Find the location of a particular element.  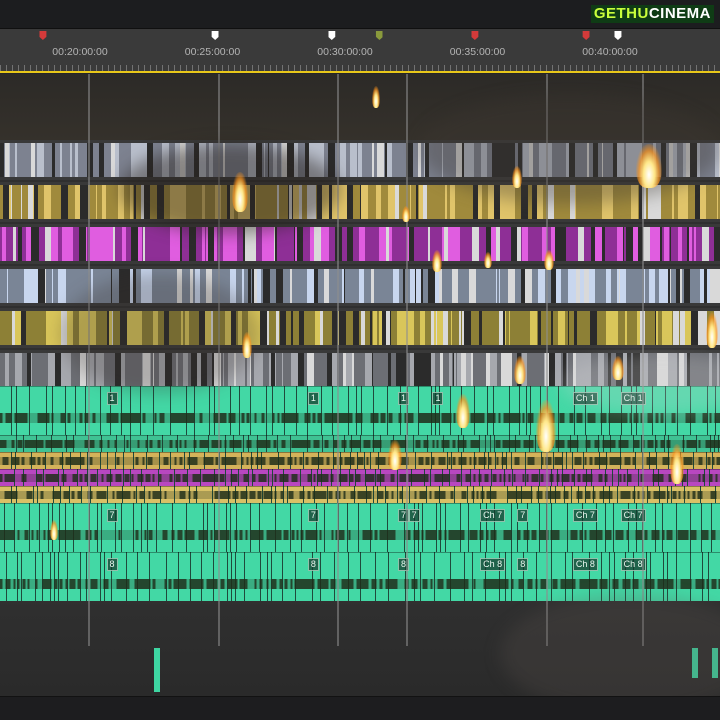

clip-channel-label: Ch 1 is located at coordinates (585, 398).